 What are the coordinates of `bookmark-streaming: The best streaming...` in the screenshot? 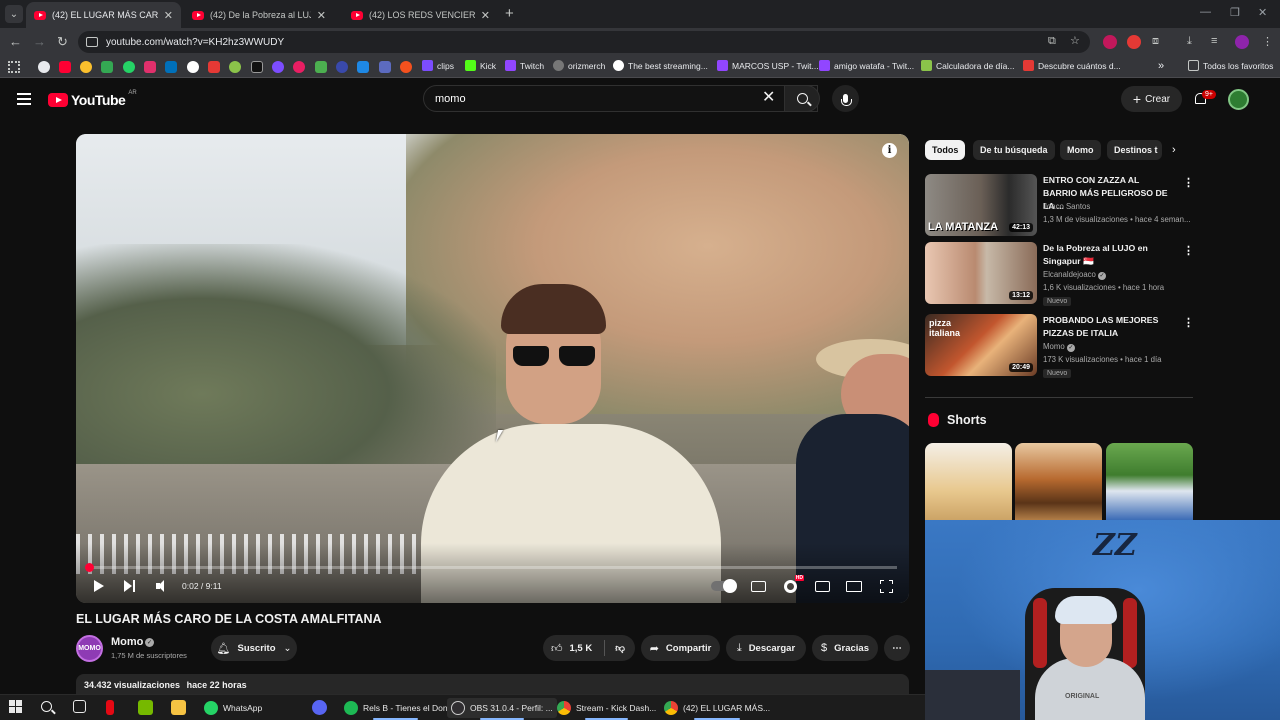 It's located at (660, 65).